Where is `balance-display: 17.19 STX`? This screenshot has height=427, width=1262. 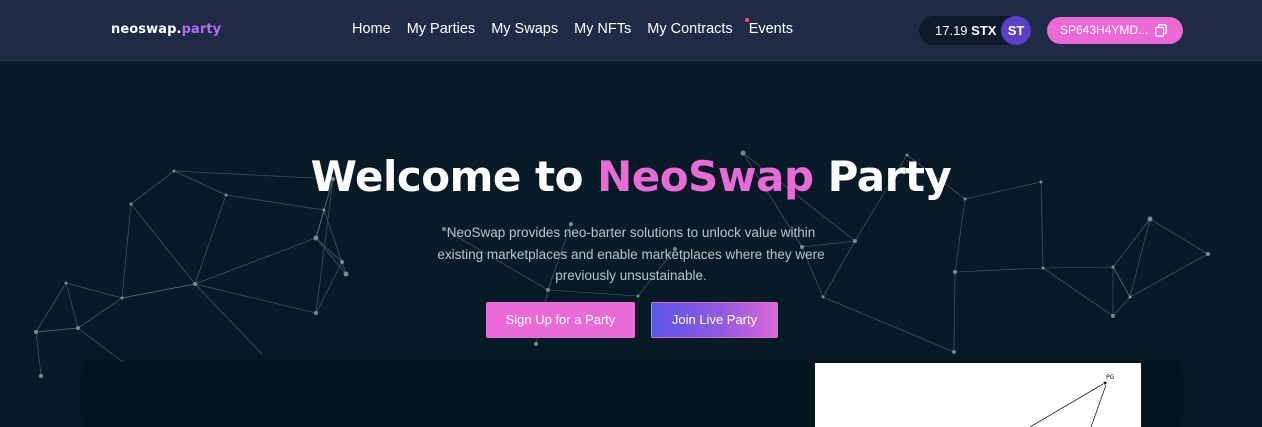 balance-display: 17.19 STX is located at coordinates (965, 30).